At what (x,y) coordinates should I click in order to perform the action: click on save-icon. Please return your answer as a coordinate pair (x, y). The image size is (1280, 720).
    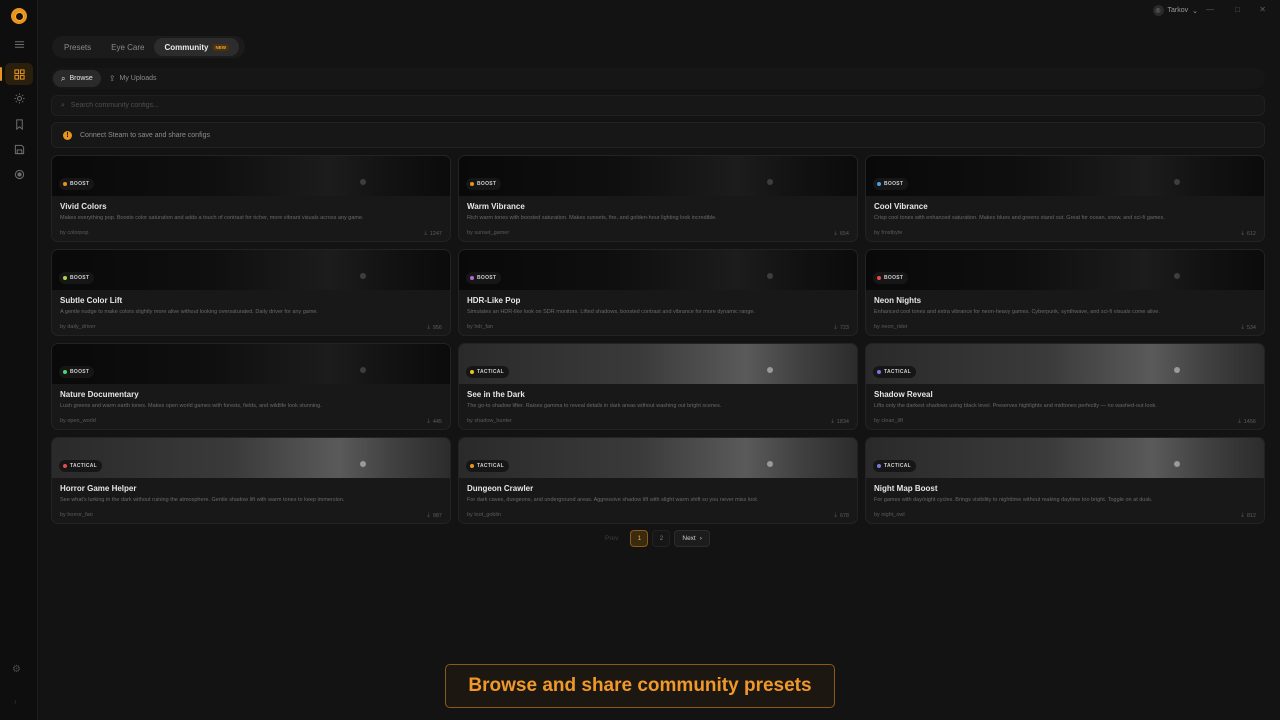
    Looking at the image, I should click on (19, 149).